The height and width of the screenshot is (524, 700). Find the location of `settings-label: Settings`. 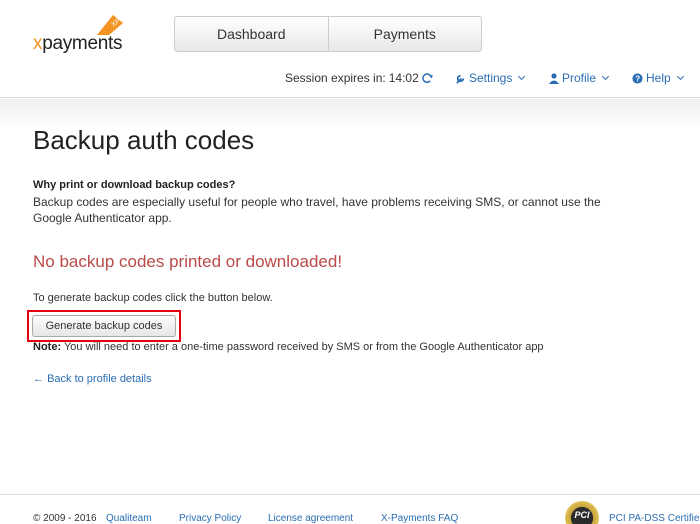

settings-label: Settings is located at coordinates (491, 78).